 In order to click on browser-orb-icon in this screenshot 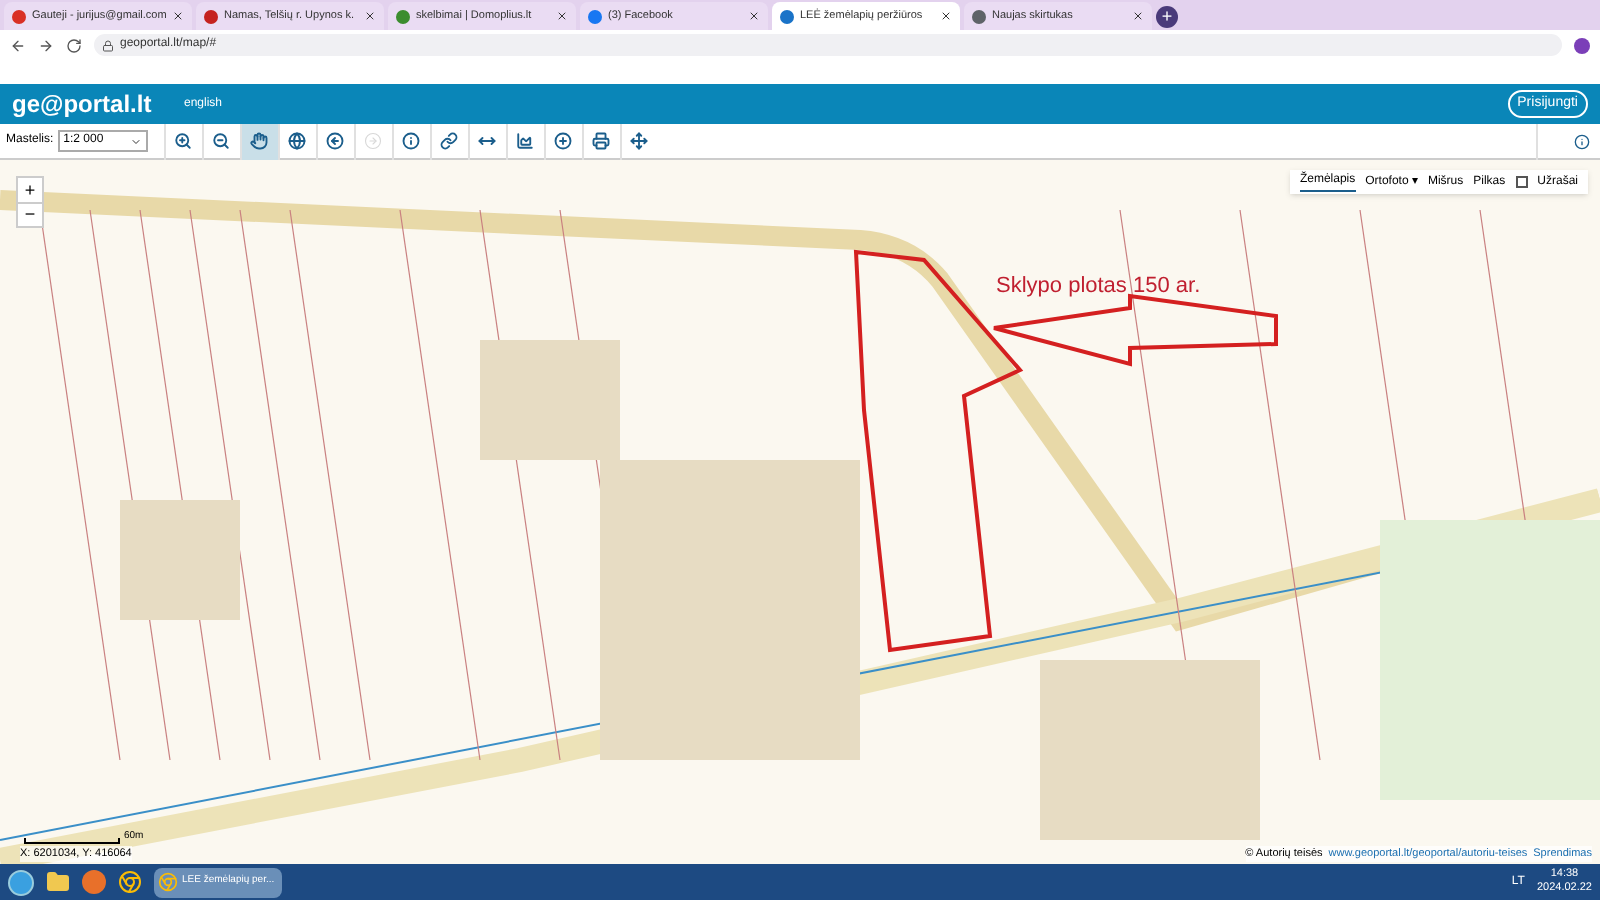, I will do `click(94, 882)`.